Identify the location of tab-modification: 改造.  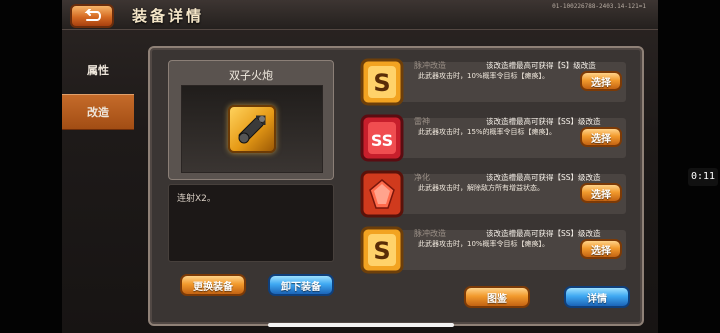
(98, 112).